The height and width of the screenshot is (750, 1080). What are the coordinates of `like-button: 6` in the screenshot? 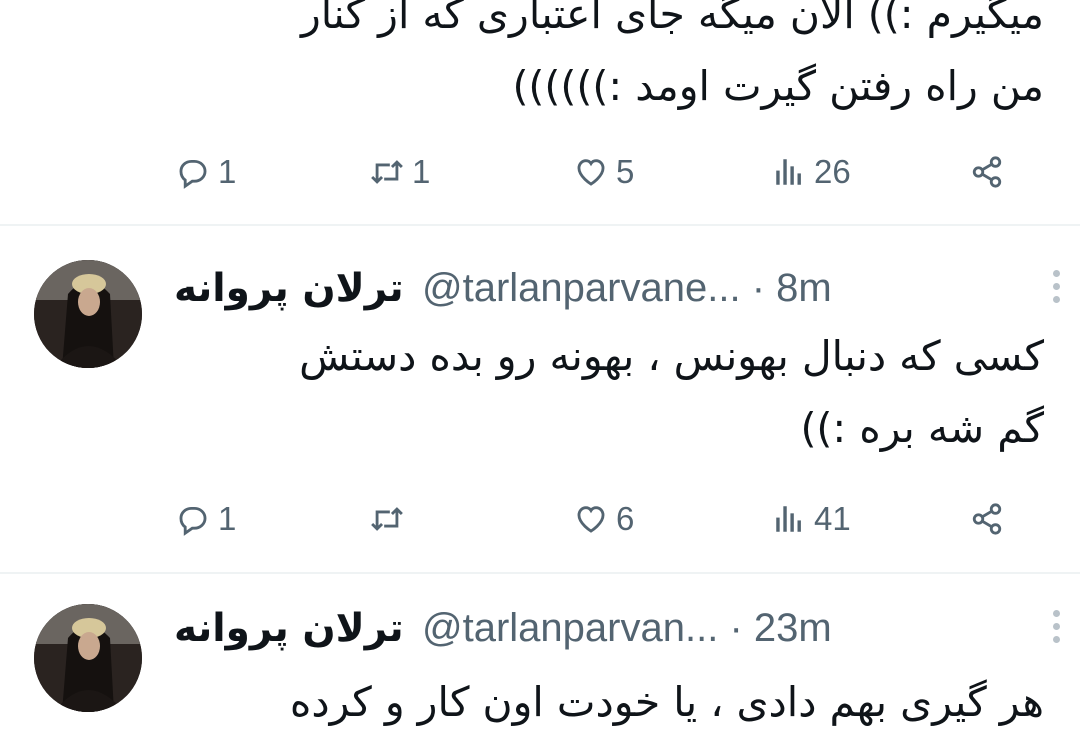 It's located at (604, 519).